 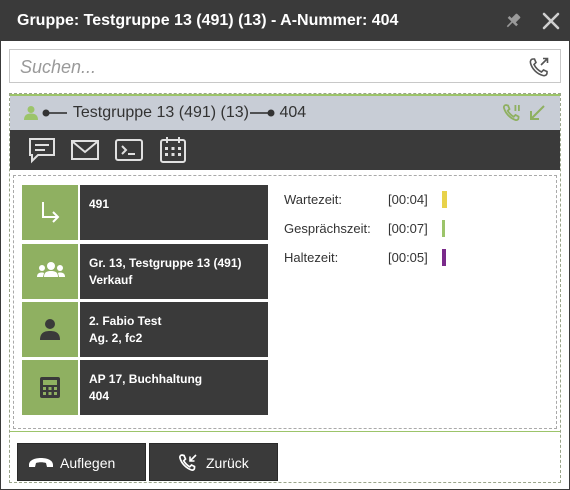 I want to click on wait-time-indicator, so click(x=444, y=199).